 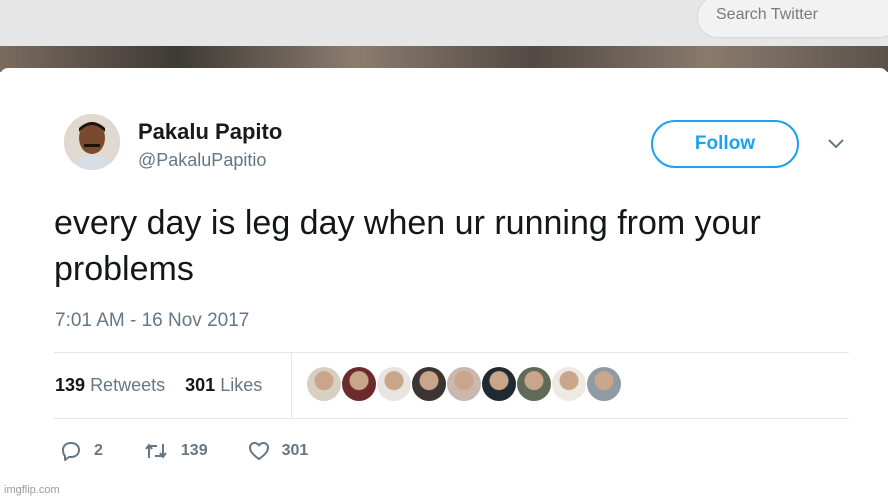 What do you see at coordinates (278, 451) in the screenshot?
I see `like-button: 301` at bounding box center [278, 451].